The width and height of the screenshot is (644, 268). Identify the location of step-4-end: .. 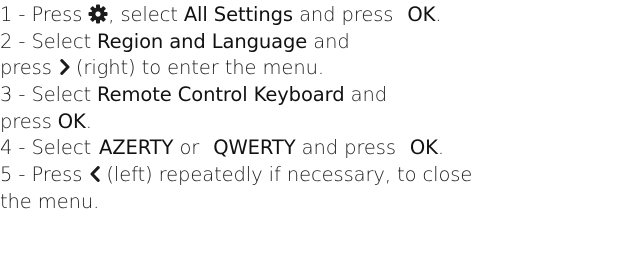
(440, 148).